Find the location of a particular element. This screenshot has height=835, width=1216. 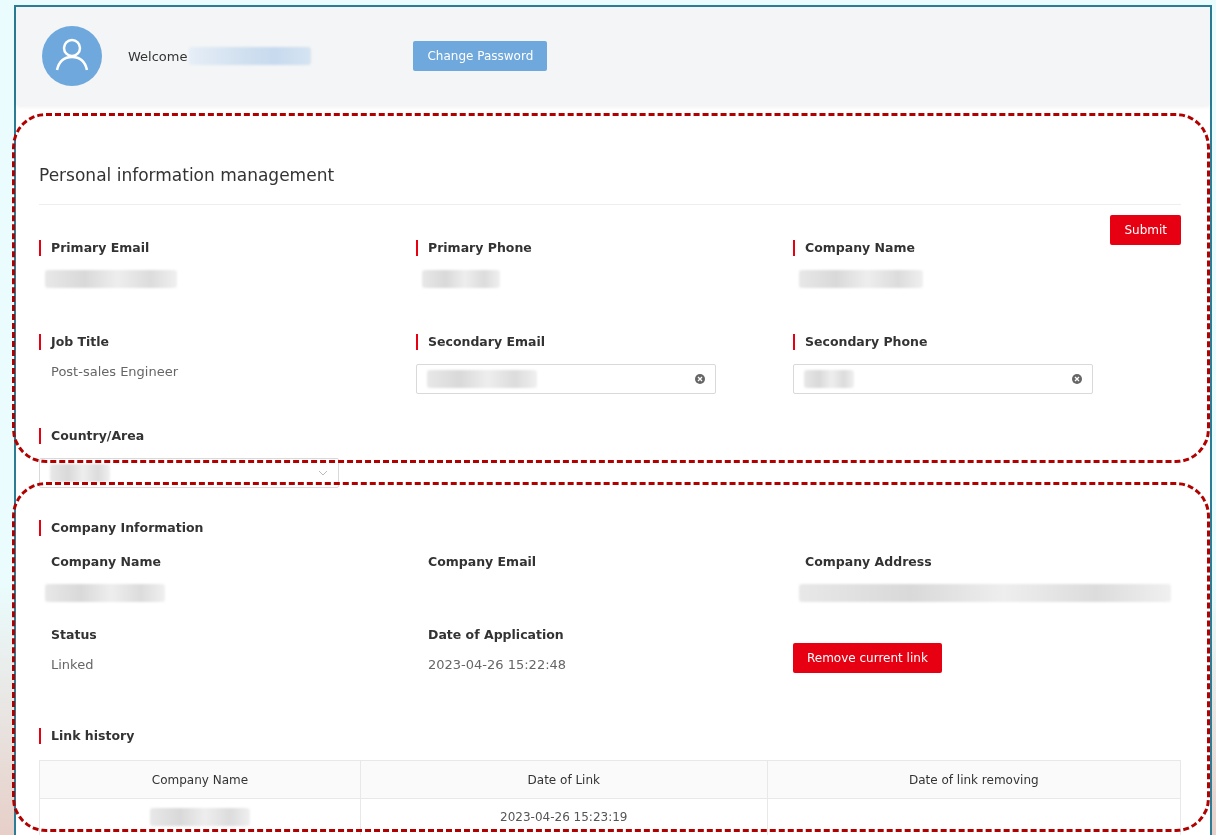

column-header: Date of link removing is located at coordinates (974, 779).